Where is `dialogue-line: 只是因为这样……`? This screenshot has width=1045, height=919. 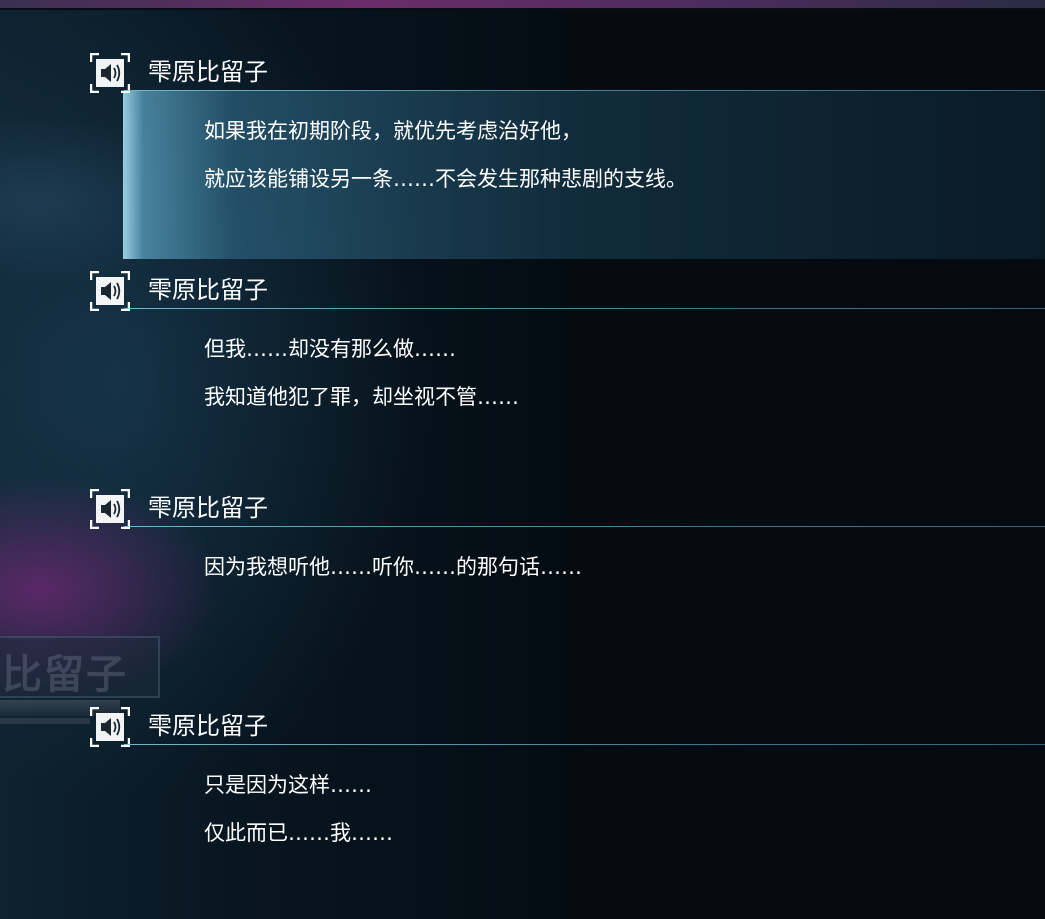
dialogue-line: 只是因为这样…… is located at coordinates (288, 785).